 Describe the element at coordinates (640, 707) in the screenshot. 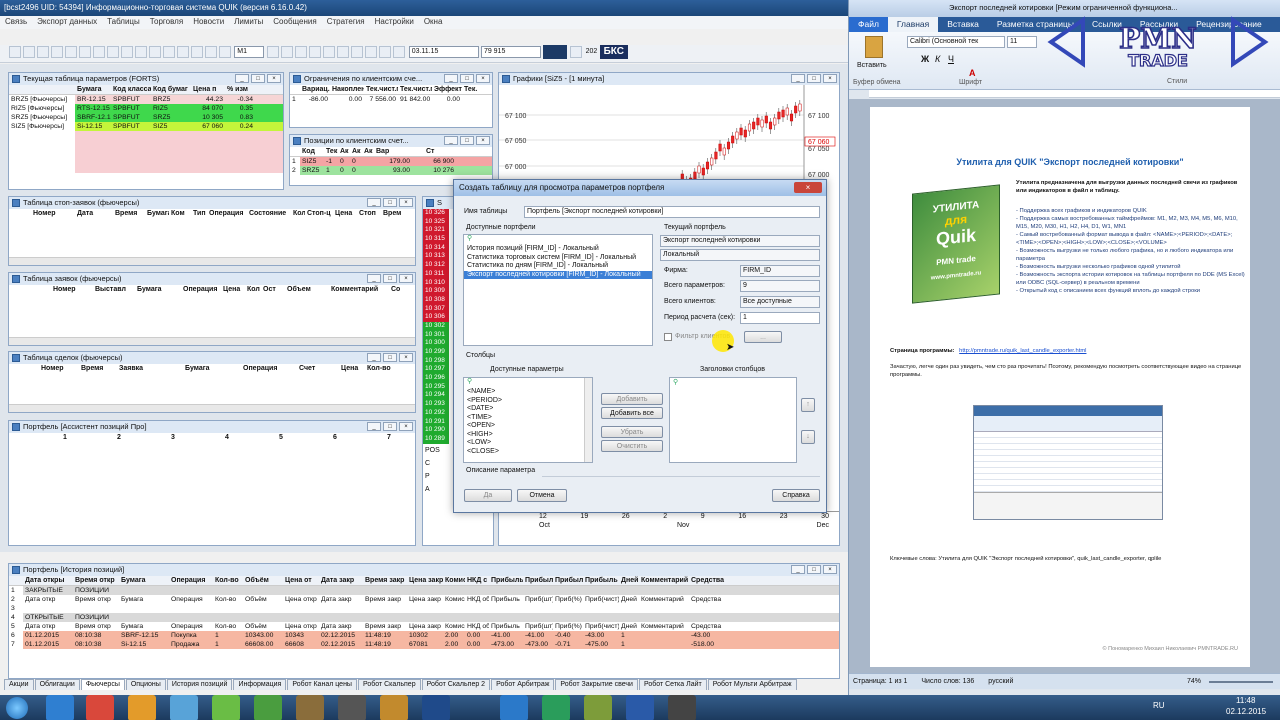

I see `word-icon` at that location.